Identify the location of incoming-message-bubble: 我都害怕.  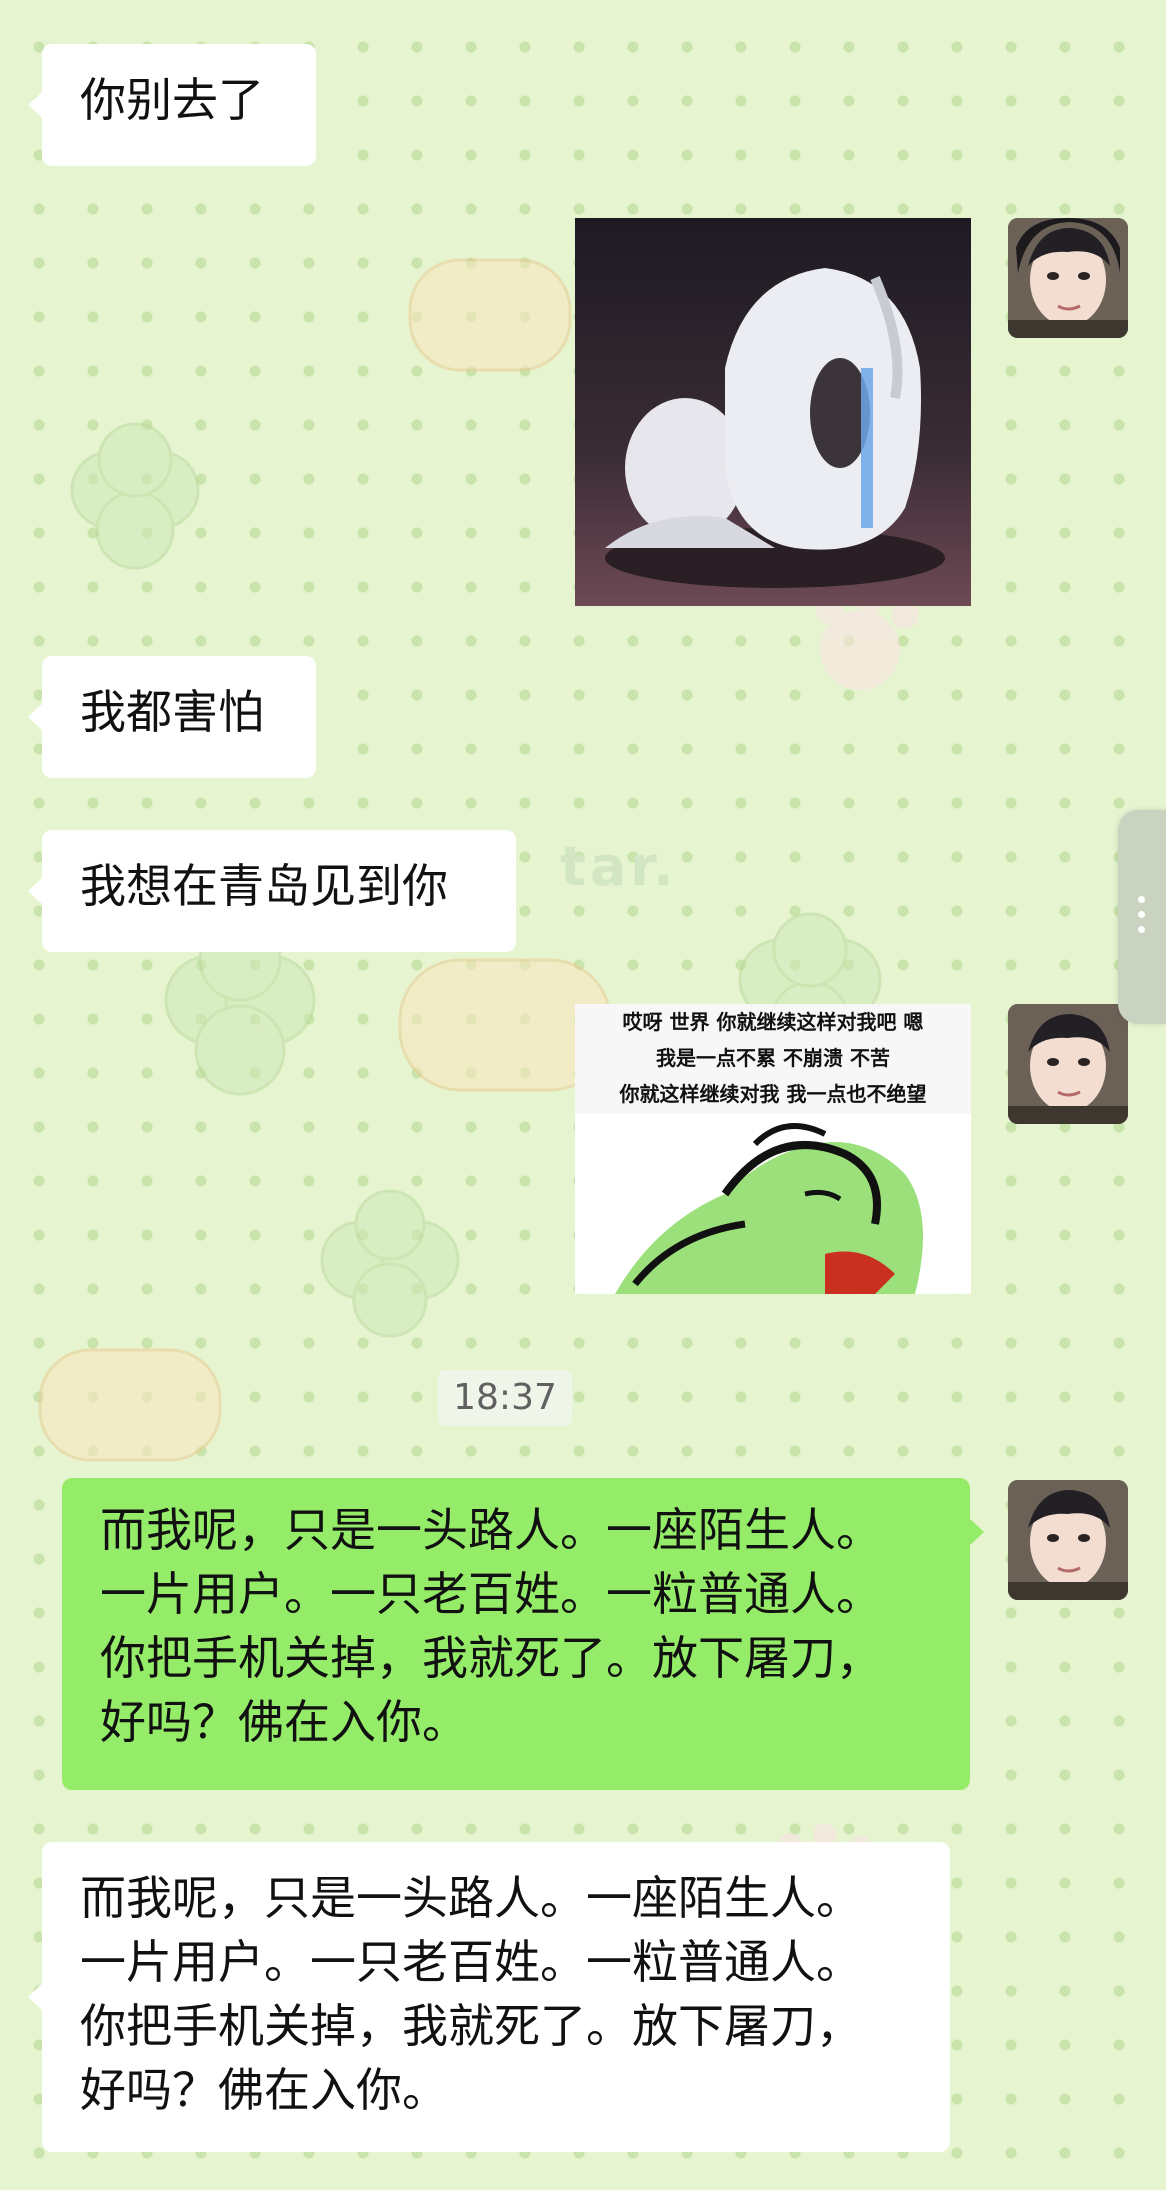
(172, 717).